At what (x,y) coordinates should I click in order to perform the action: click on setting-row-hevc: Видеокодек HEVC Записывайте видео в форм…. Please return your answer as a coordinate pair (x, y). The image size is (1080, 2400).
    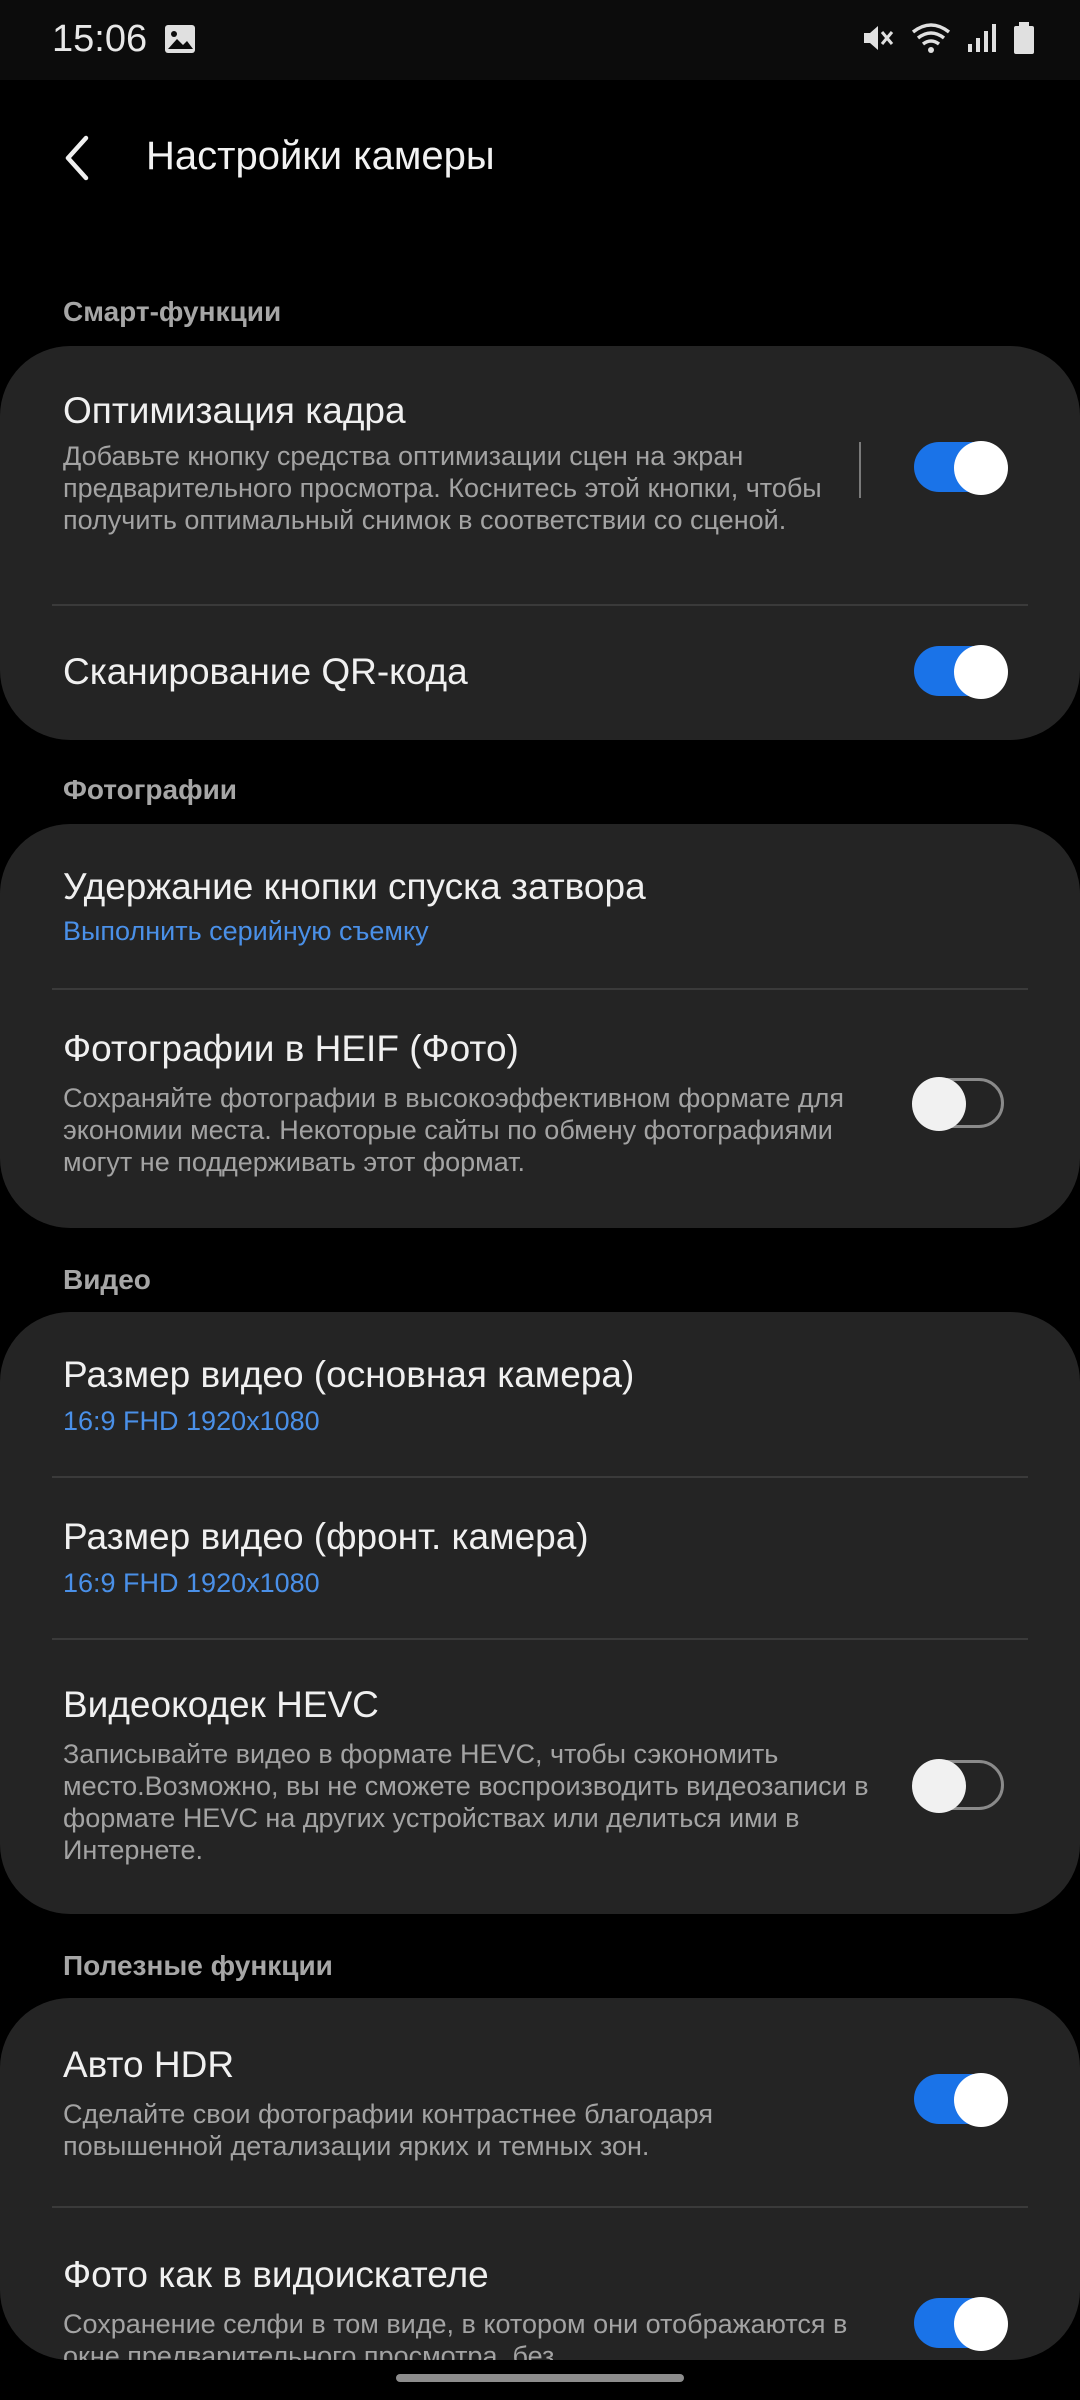
    Looking at the image, I should click on (540, 1777).